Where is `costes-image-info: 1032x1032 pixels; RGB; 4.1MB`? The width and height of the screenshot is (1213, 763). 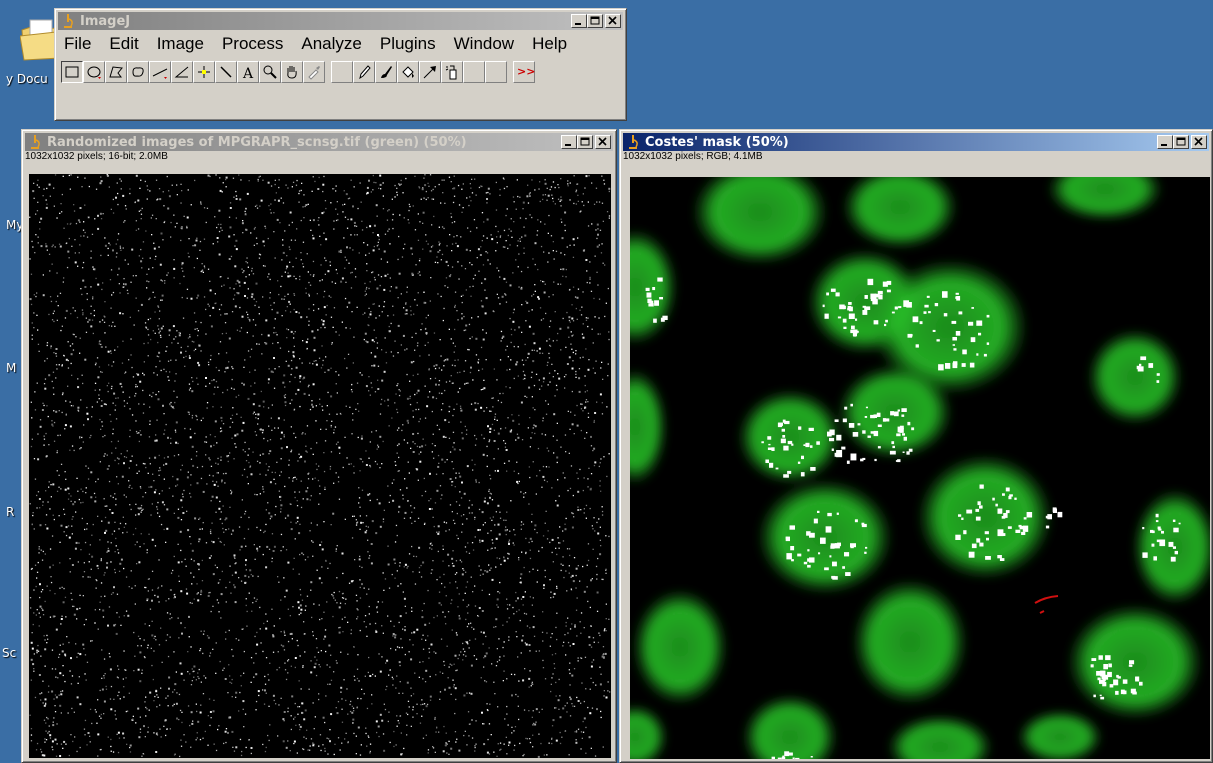 costes-image-info: 1032x1032 pixels; RGB; 4.1MB is located at coordinates (693, 156).